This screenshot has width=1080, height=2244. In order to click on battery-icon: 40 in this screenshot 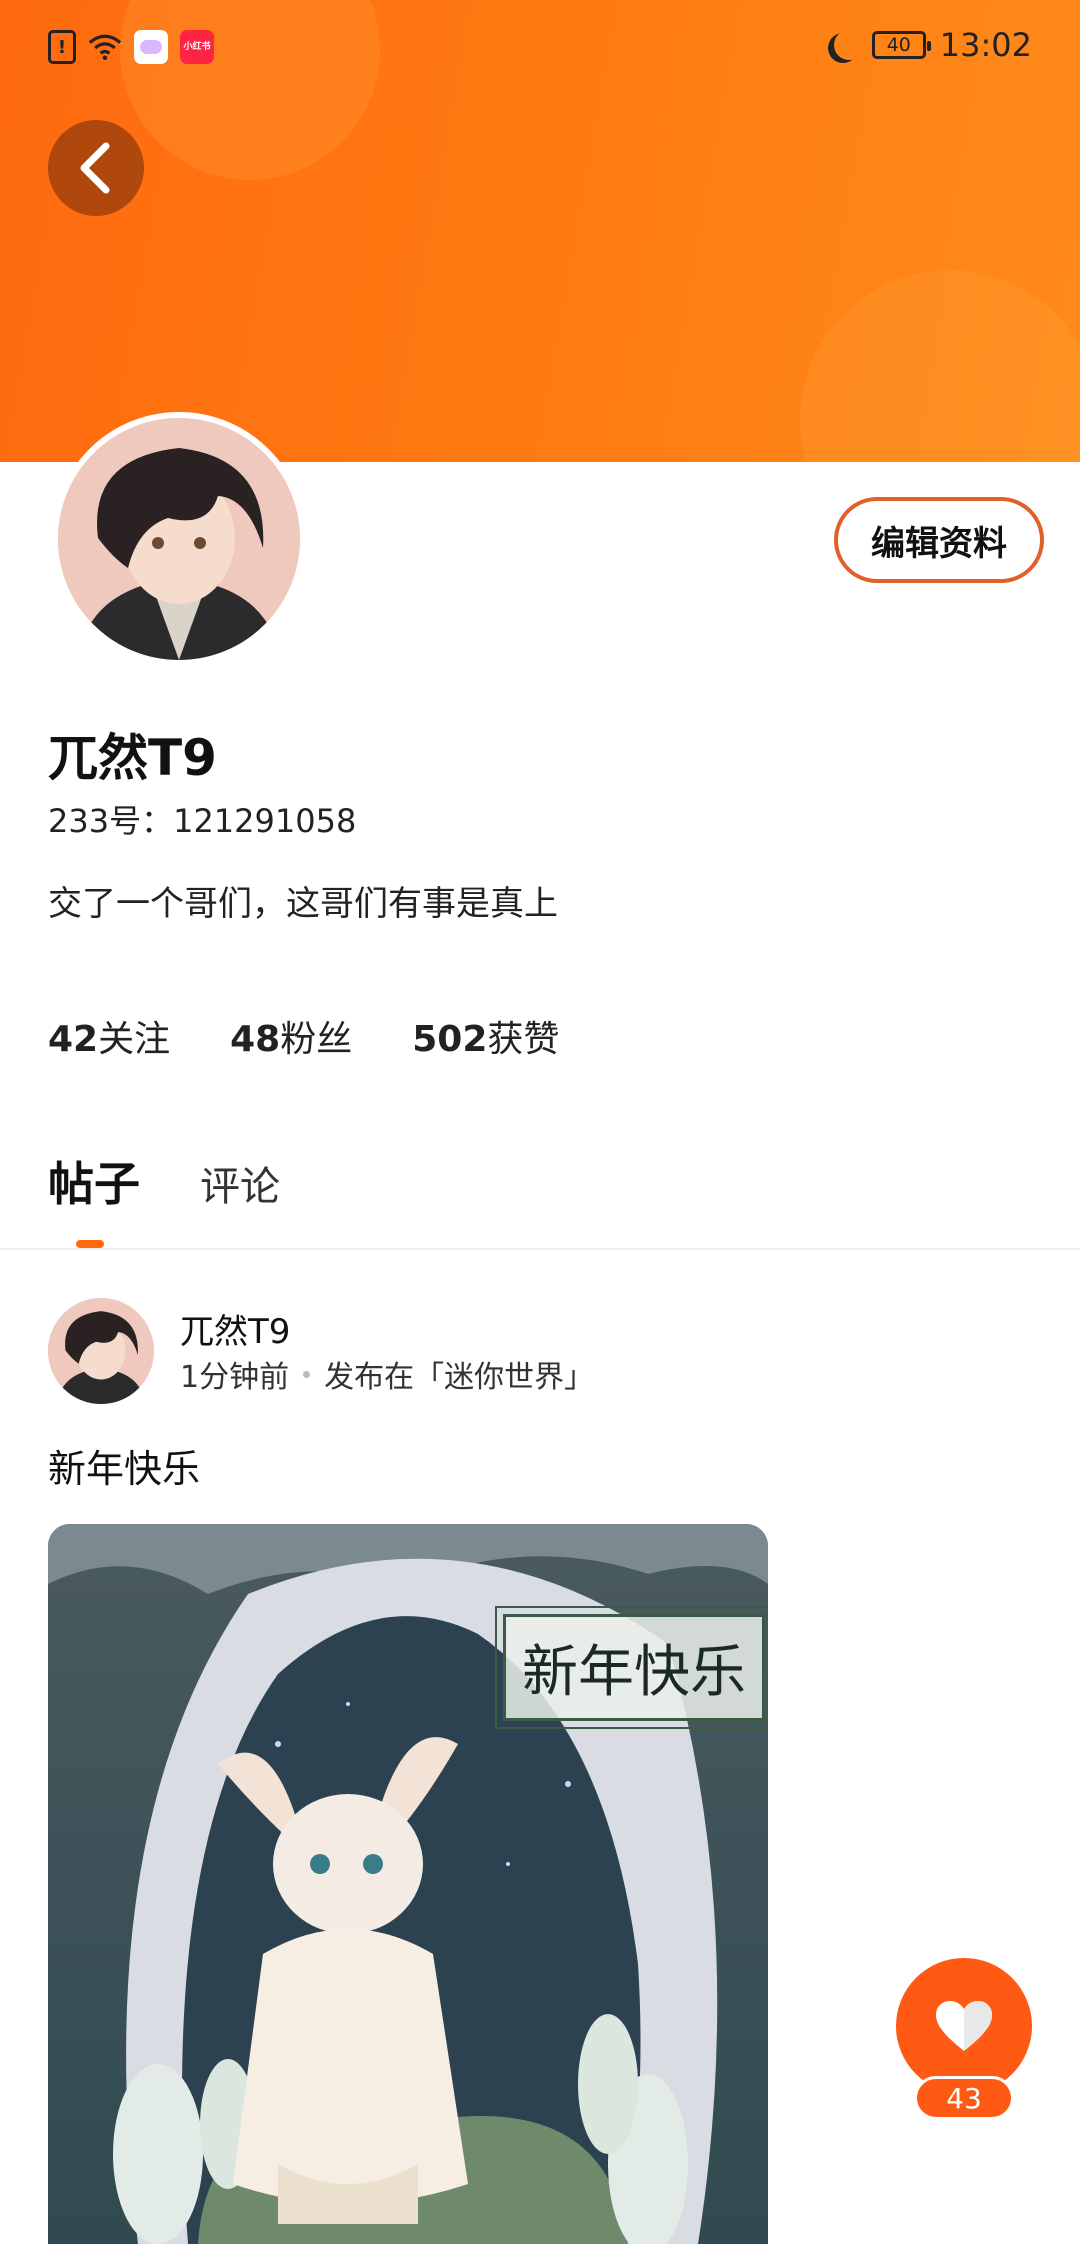, I will do `click(901, 45)`.